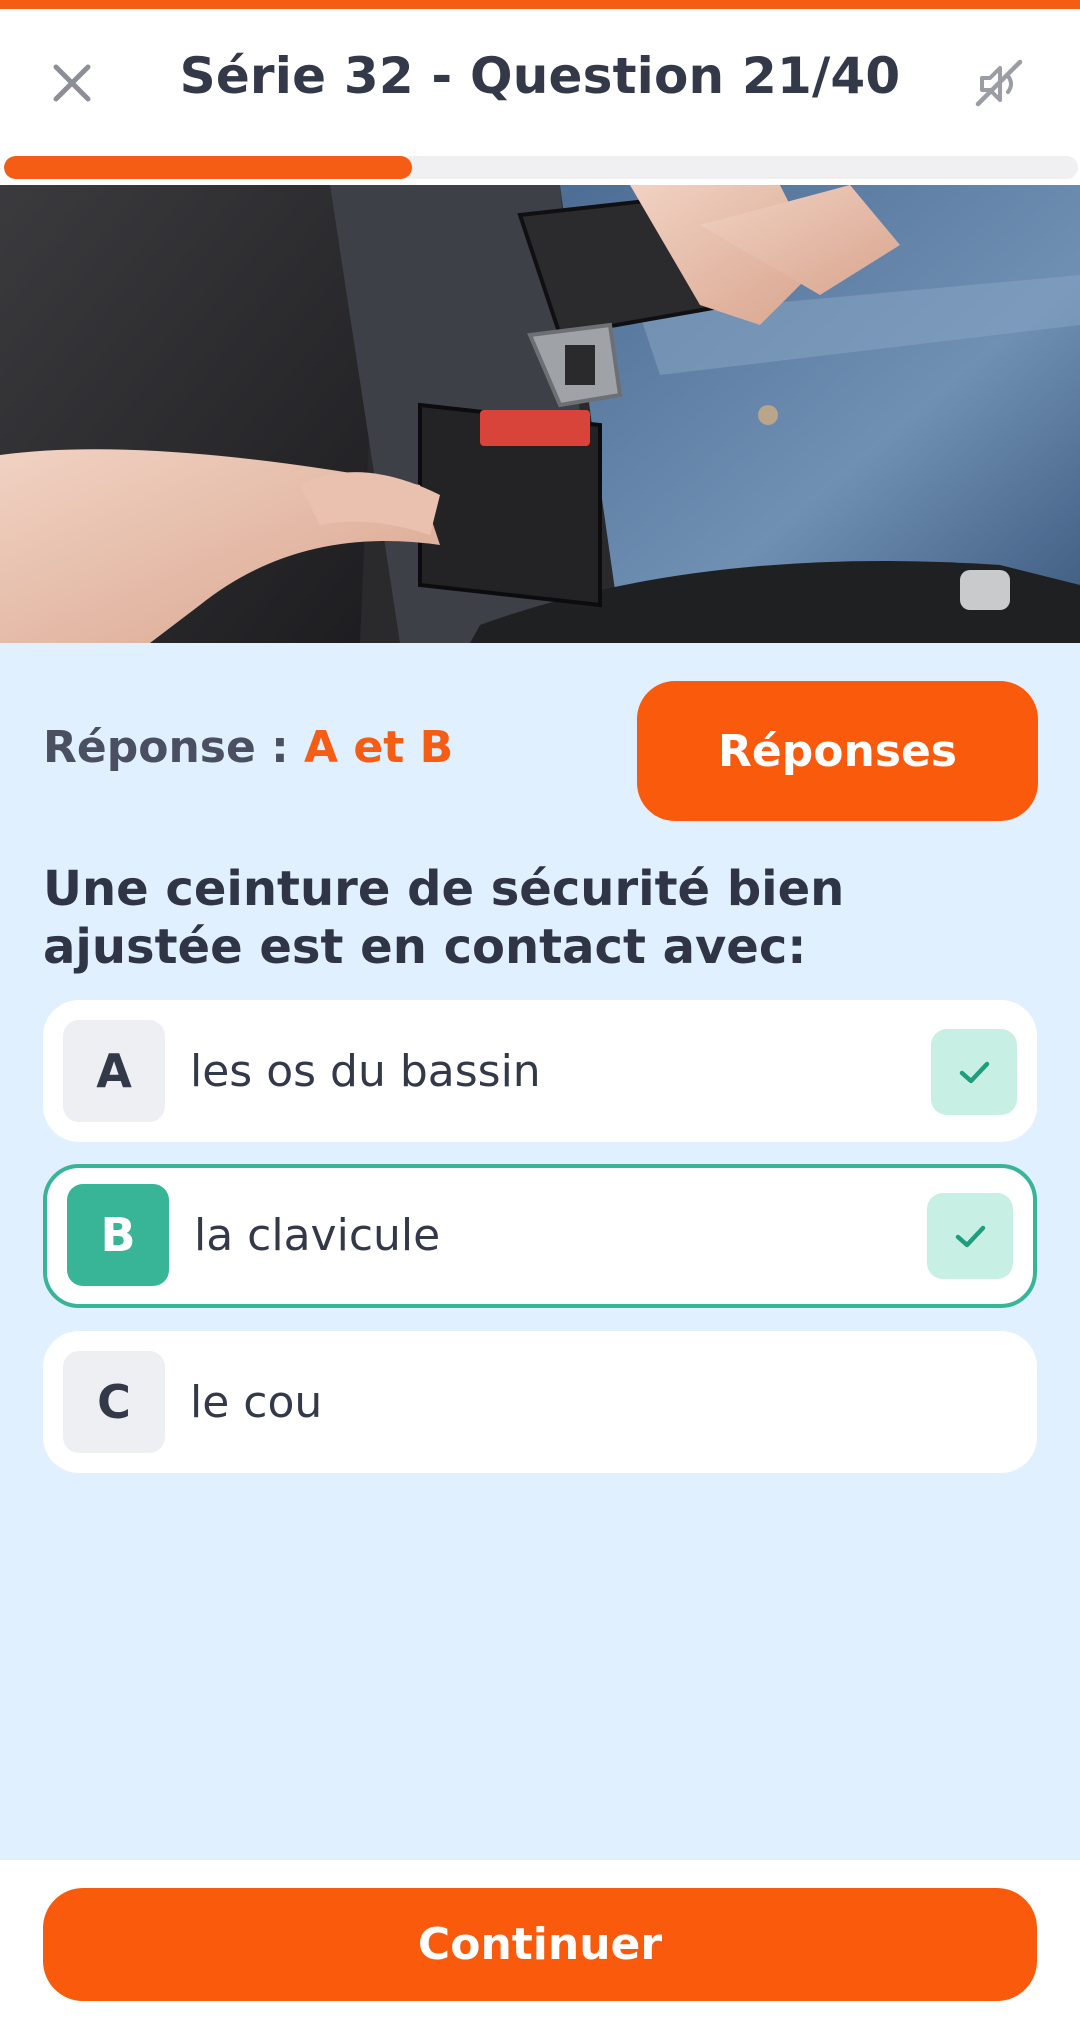 The image size is (1080, 2044). I want to click on close-button, so click(72, 83).